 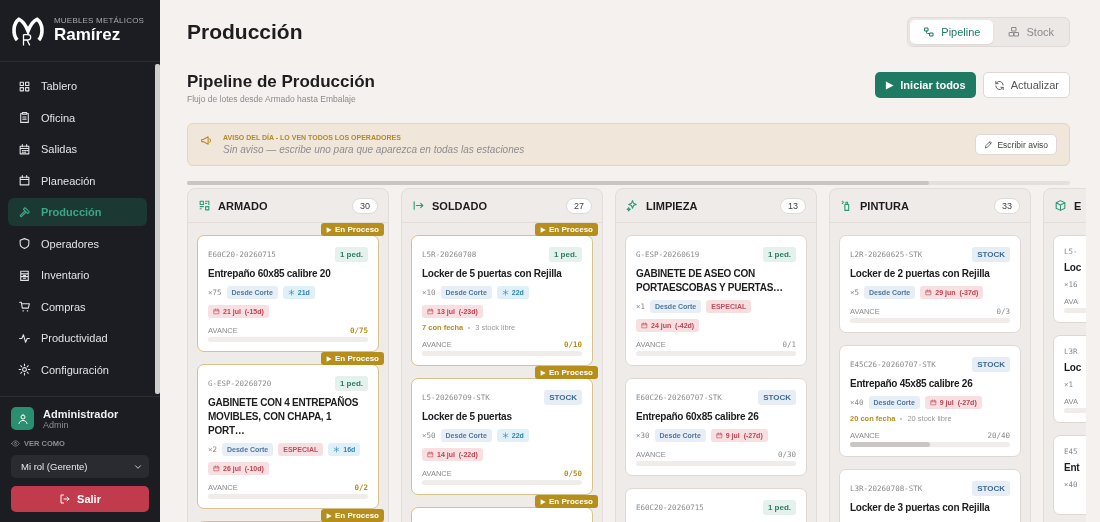 What do you see at coordinates (88, 35) in the screenshot?
I see `brand-name: Ramírez` at bounding box center [88, 35].